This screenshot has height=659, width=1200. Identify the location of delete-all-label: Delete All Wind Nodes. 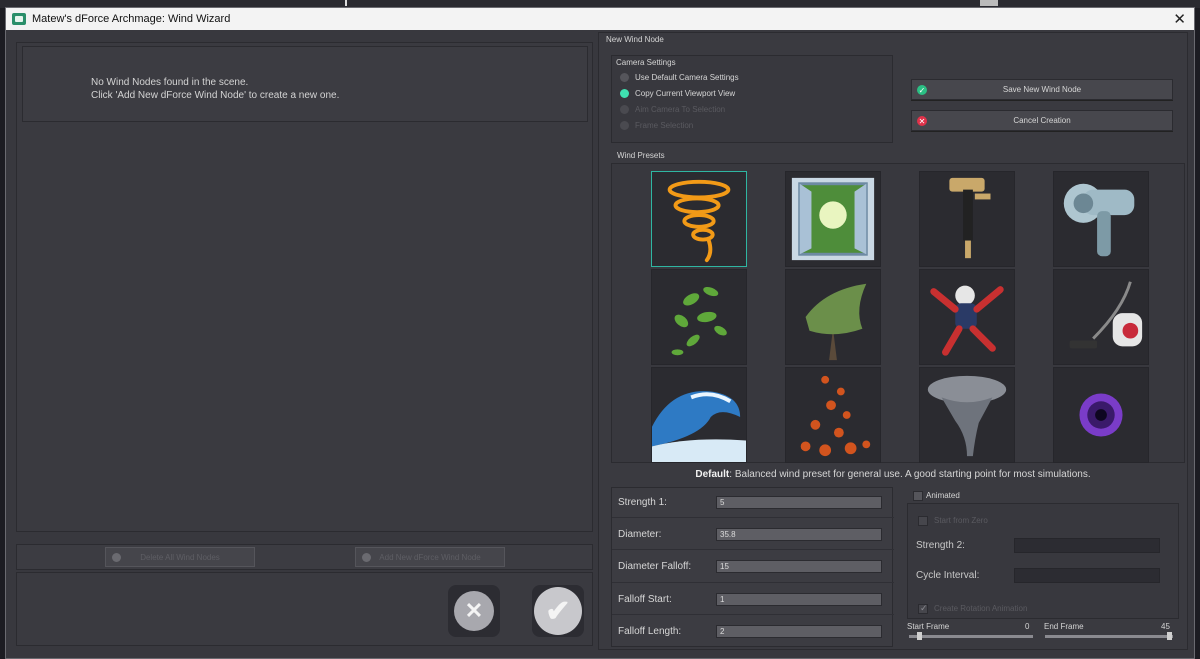
(180, 557).